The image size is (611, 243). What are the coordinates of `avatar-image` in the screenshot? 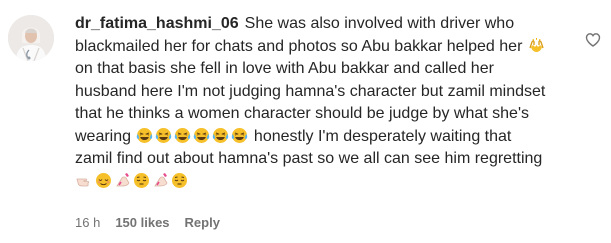 It's located at (31, 38).